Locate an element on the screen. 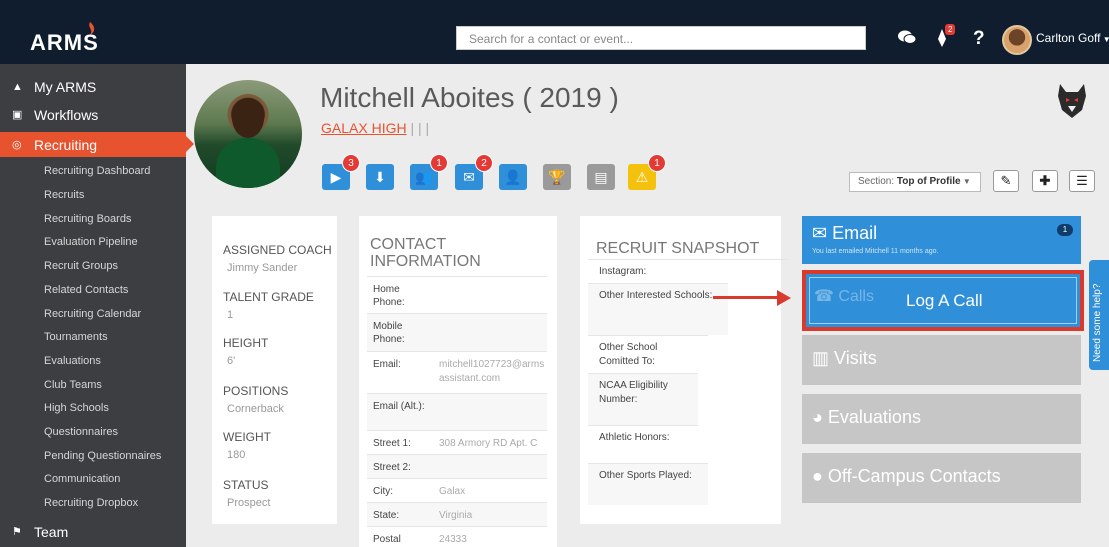  school-link: GALAX HIGH is located at coordinates (364, 128).